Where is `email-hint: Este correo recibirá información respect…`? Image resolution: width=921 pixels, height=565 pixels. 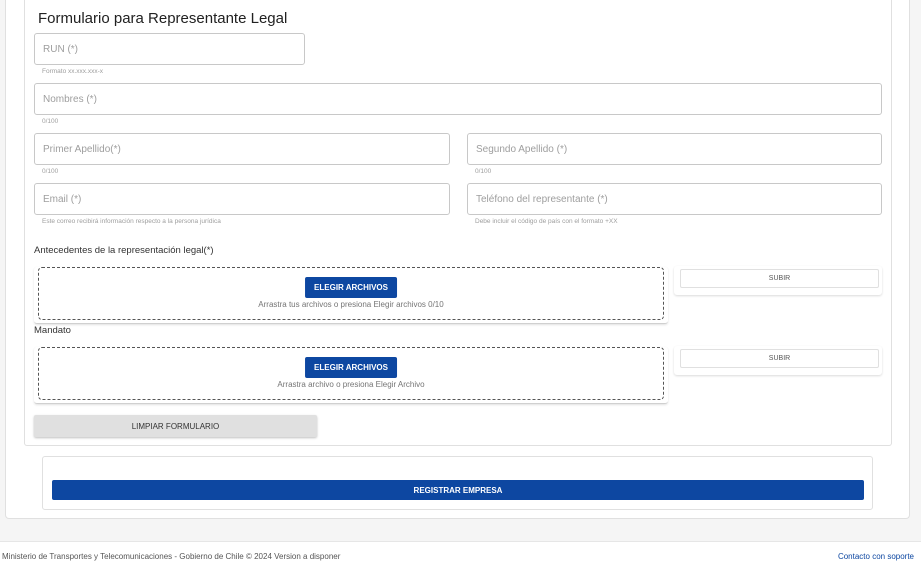 email-hint: Este correo recibirá información respect… is located at coordinates (131, 221).